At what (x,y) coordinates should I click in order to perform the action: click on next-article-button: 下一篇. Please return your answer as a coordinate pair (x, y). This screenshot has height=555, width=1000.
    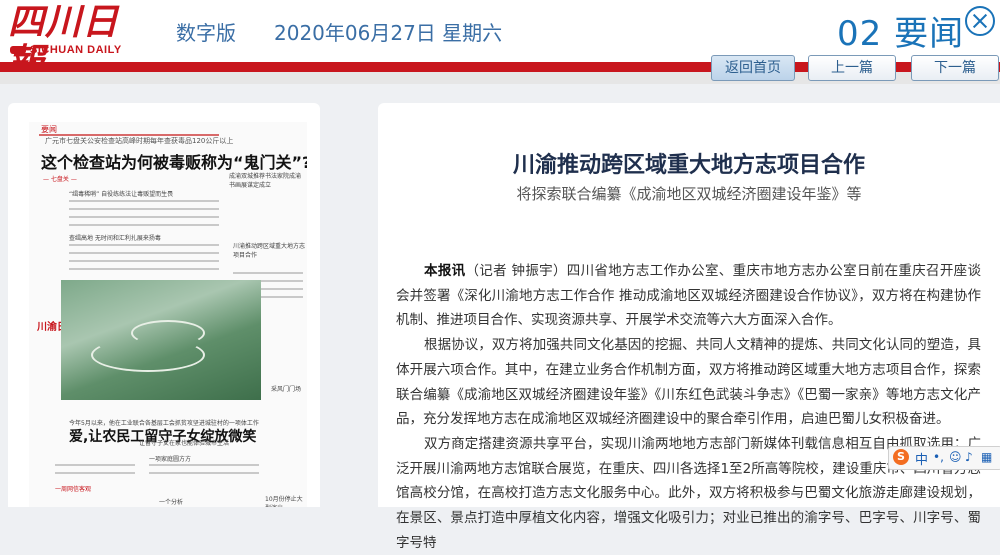
    Looking at the image, I should click on (955, 68).